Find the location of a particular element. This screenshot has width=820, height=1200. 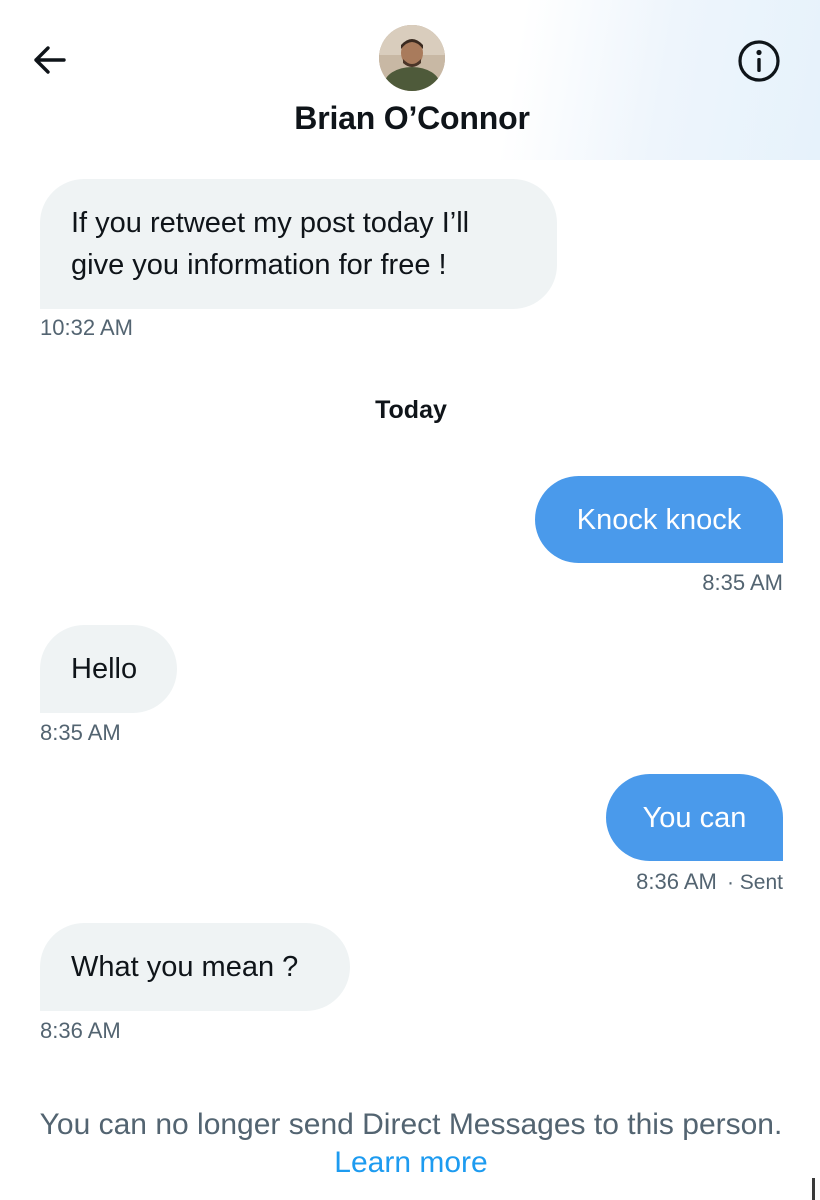

date-separator: Today is located at coordinates (411, 410).